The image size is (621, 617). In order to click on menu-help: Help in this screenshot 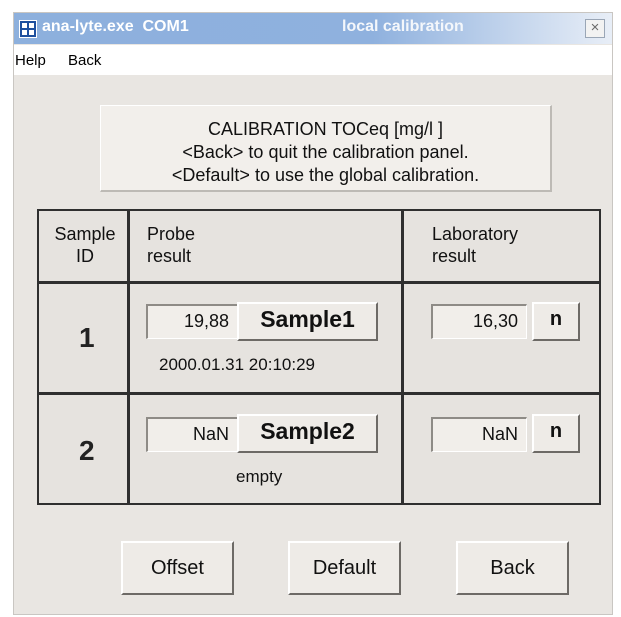, I will do `click(30, 60)`.